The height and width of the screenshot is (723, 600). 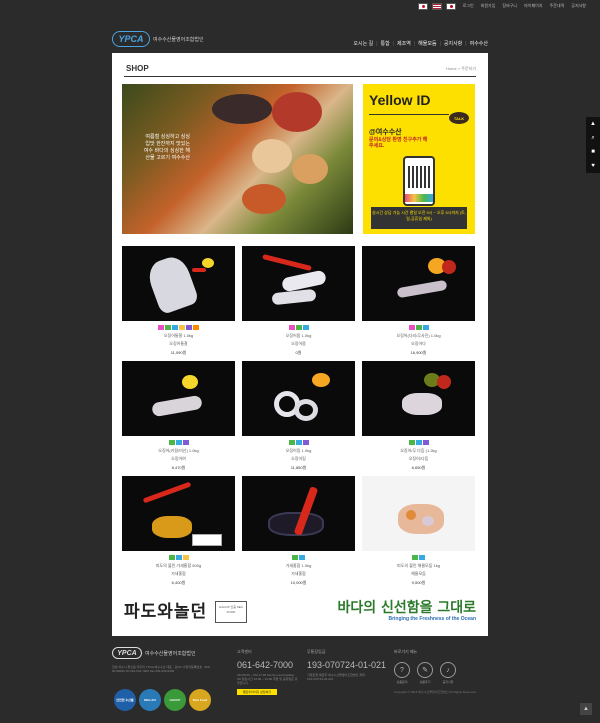 I want to click on product-card: 오징어/무 다듬 (1.2kg 오징어/다듬 6,650원, so click(x=418, y=416).